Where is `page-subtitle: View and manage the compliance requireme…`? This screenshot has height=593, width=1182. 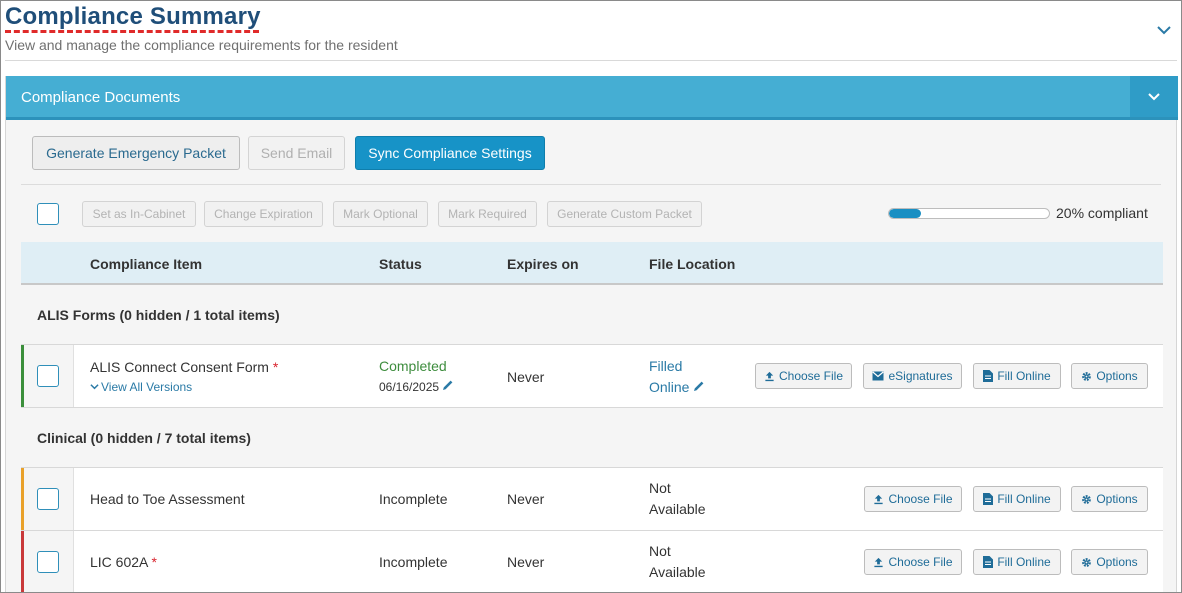
page-subtitle: View and manage the compliance requireme… is located at coordinates (201, 45).